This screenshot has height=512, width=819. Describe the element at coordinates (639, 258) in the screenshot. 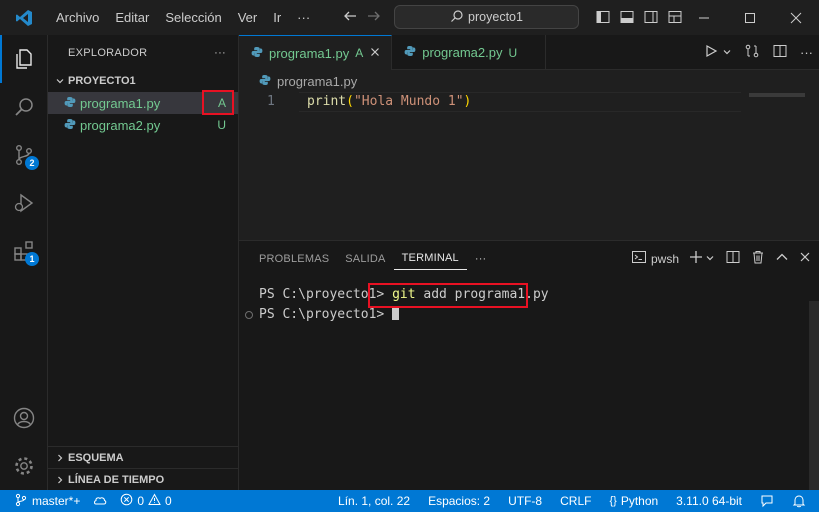

I see `terminal-icon` at that location.